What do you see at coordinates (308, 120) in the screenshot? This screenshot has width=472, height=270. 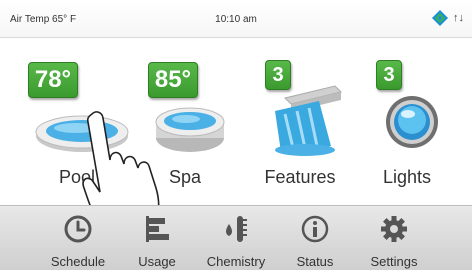 I see `waterfall-icon` at bounding box center [308, 120].